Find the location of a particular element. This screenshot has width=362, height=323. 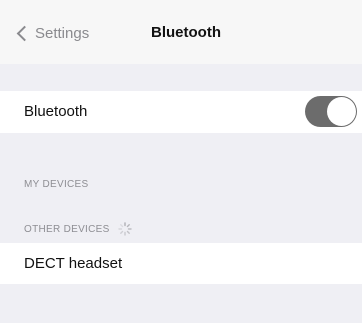

device-name: DECT headset is located at coordinates (73, 263).